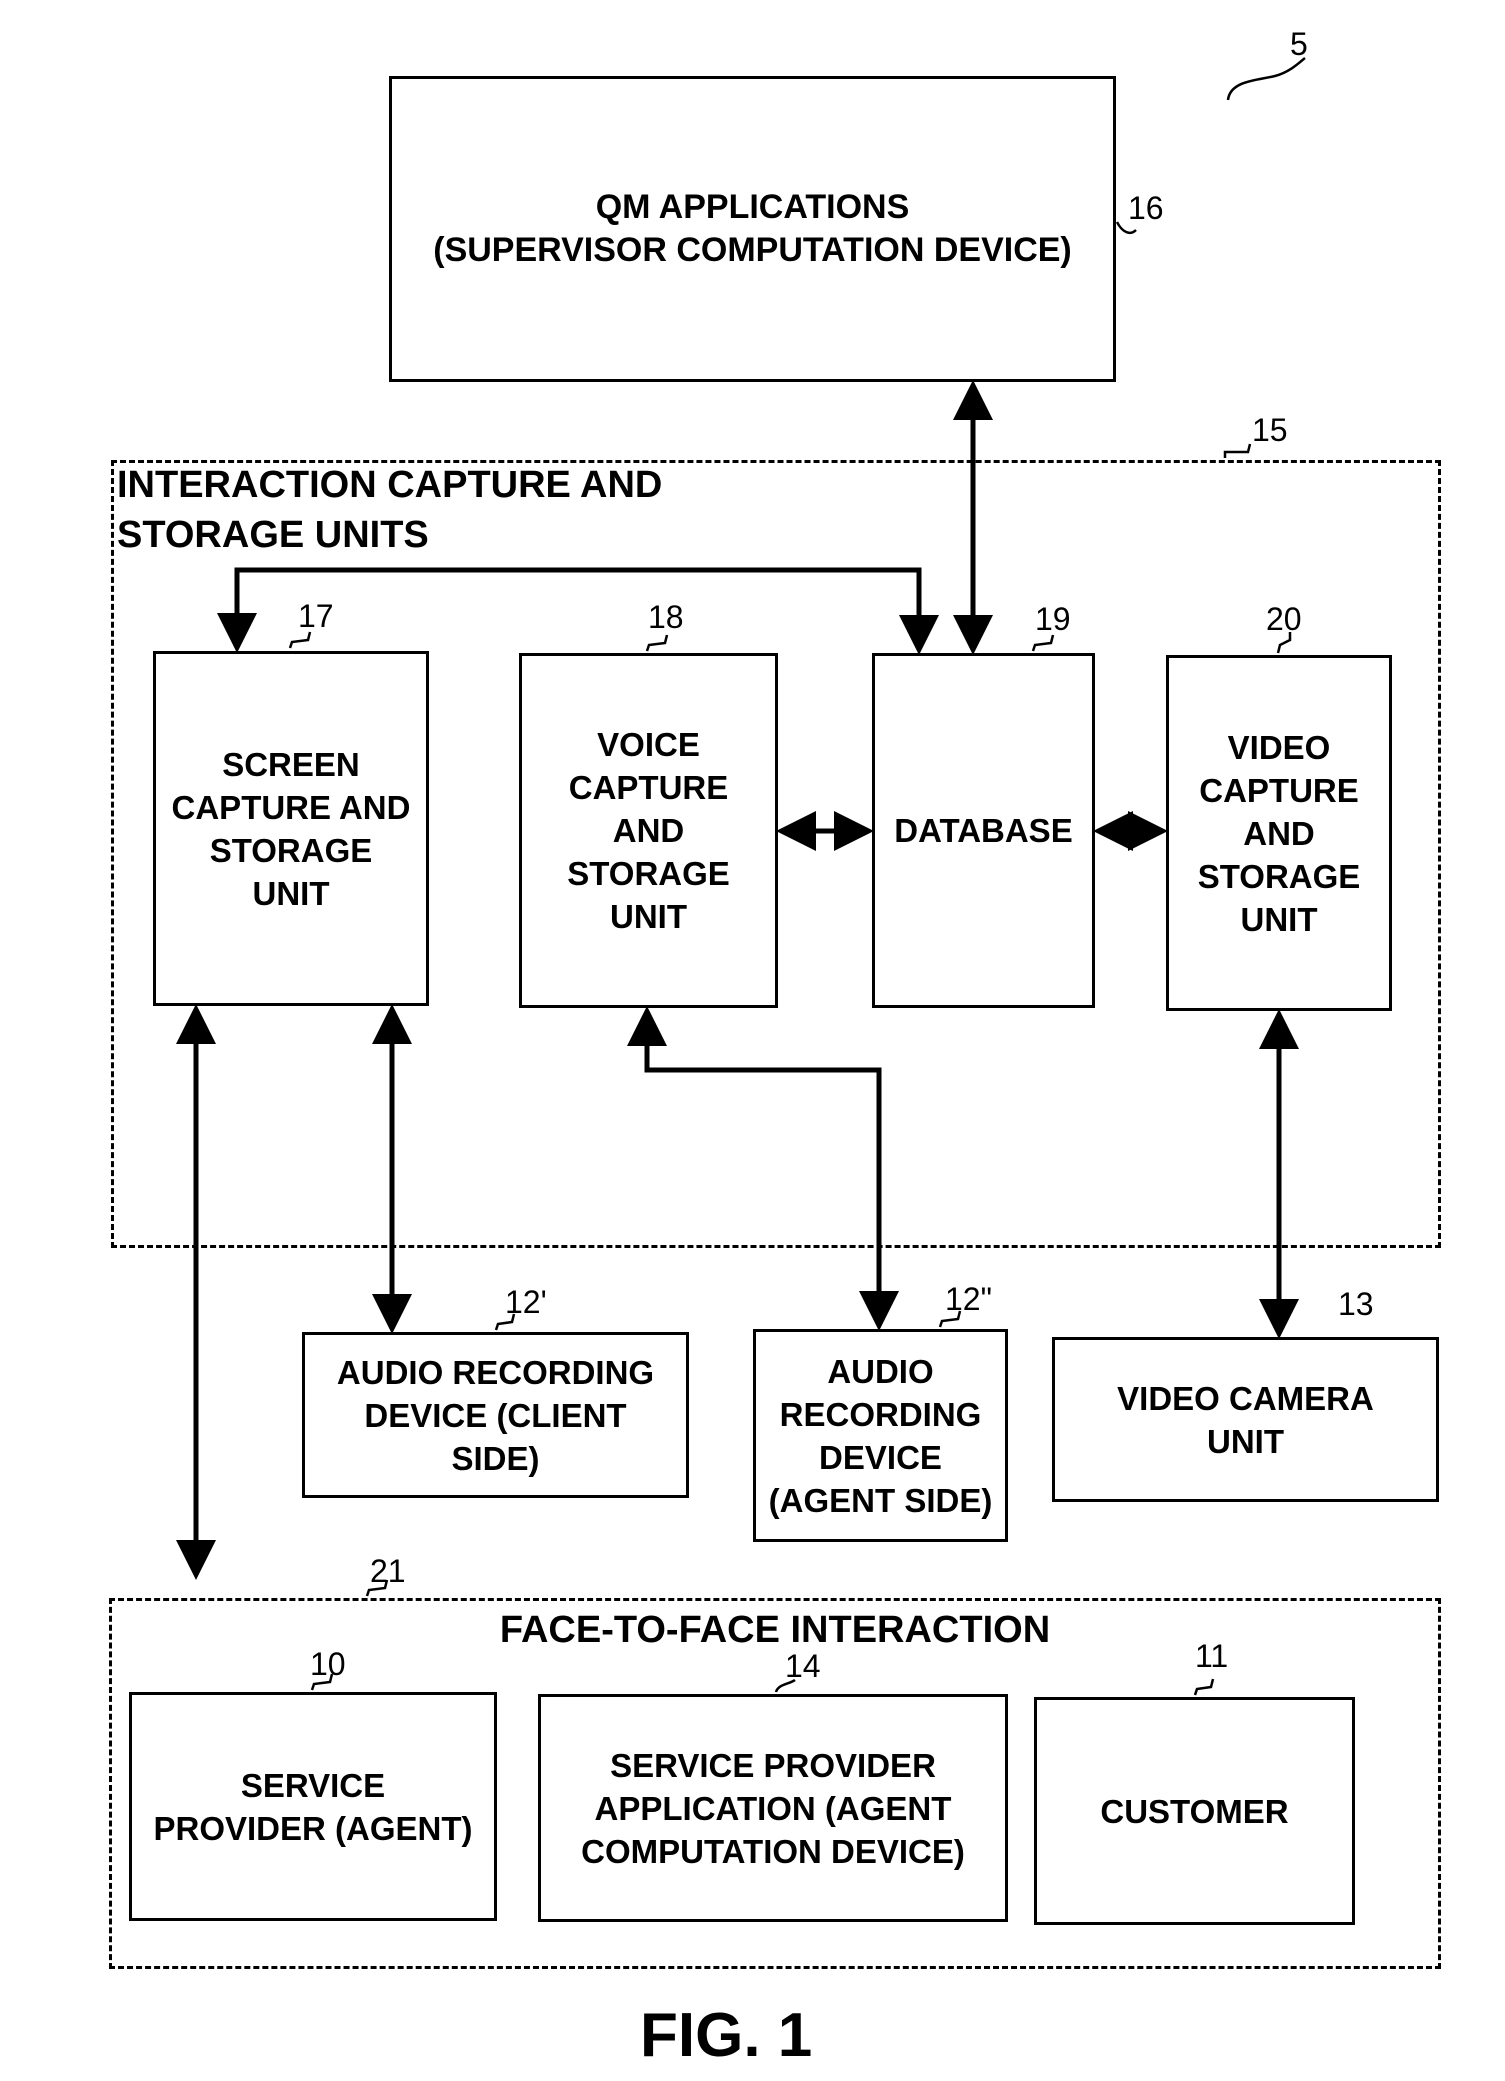 The image size is (1505, 2081). I want to click on ref-19: 19, so click(1053, 619).